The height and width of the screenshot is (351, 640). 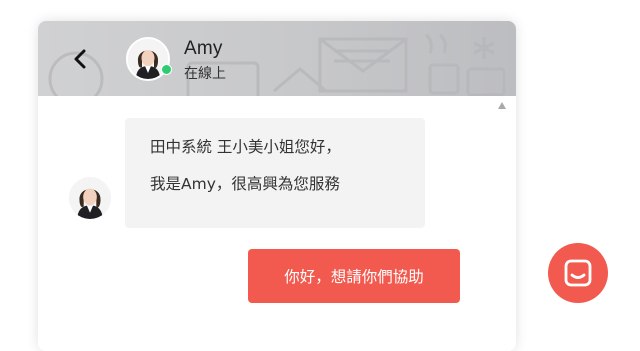 What do you see at coordinates (502, 105) in the screenshot?
I see `triangle-up-icon` at bounding box center [502, 105].